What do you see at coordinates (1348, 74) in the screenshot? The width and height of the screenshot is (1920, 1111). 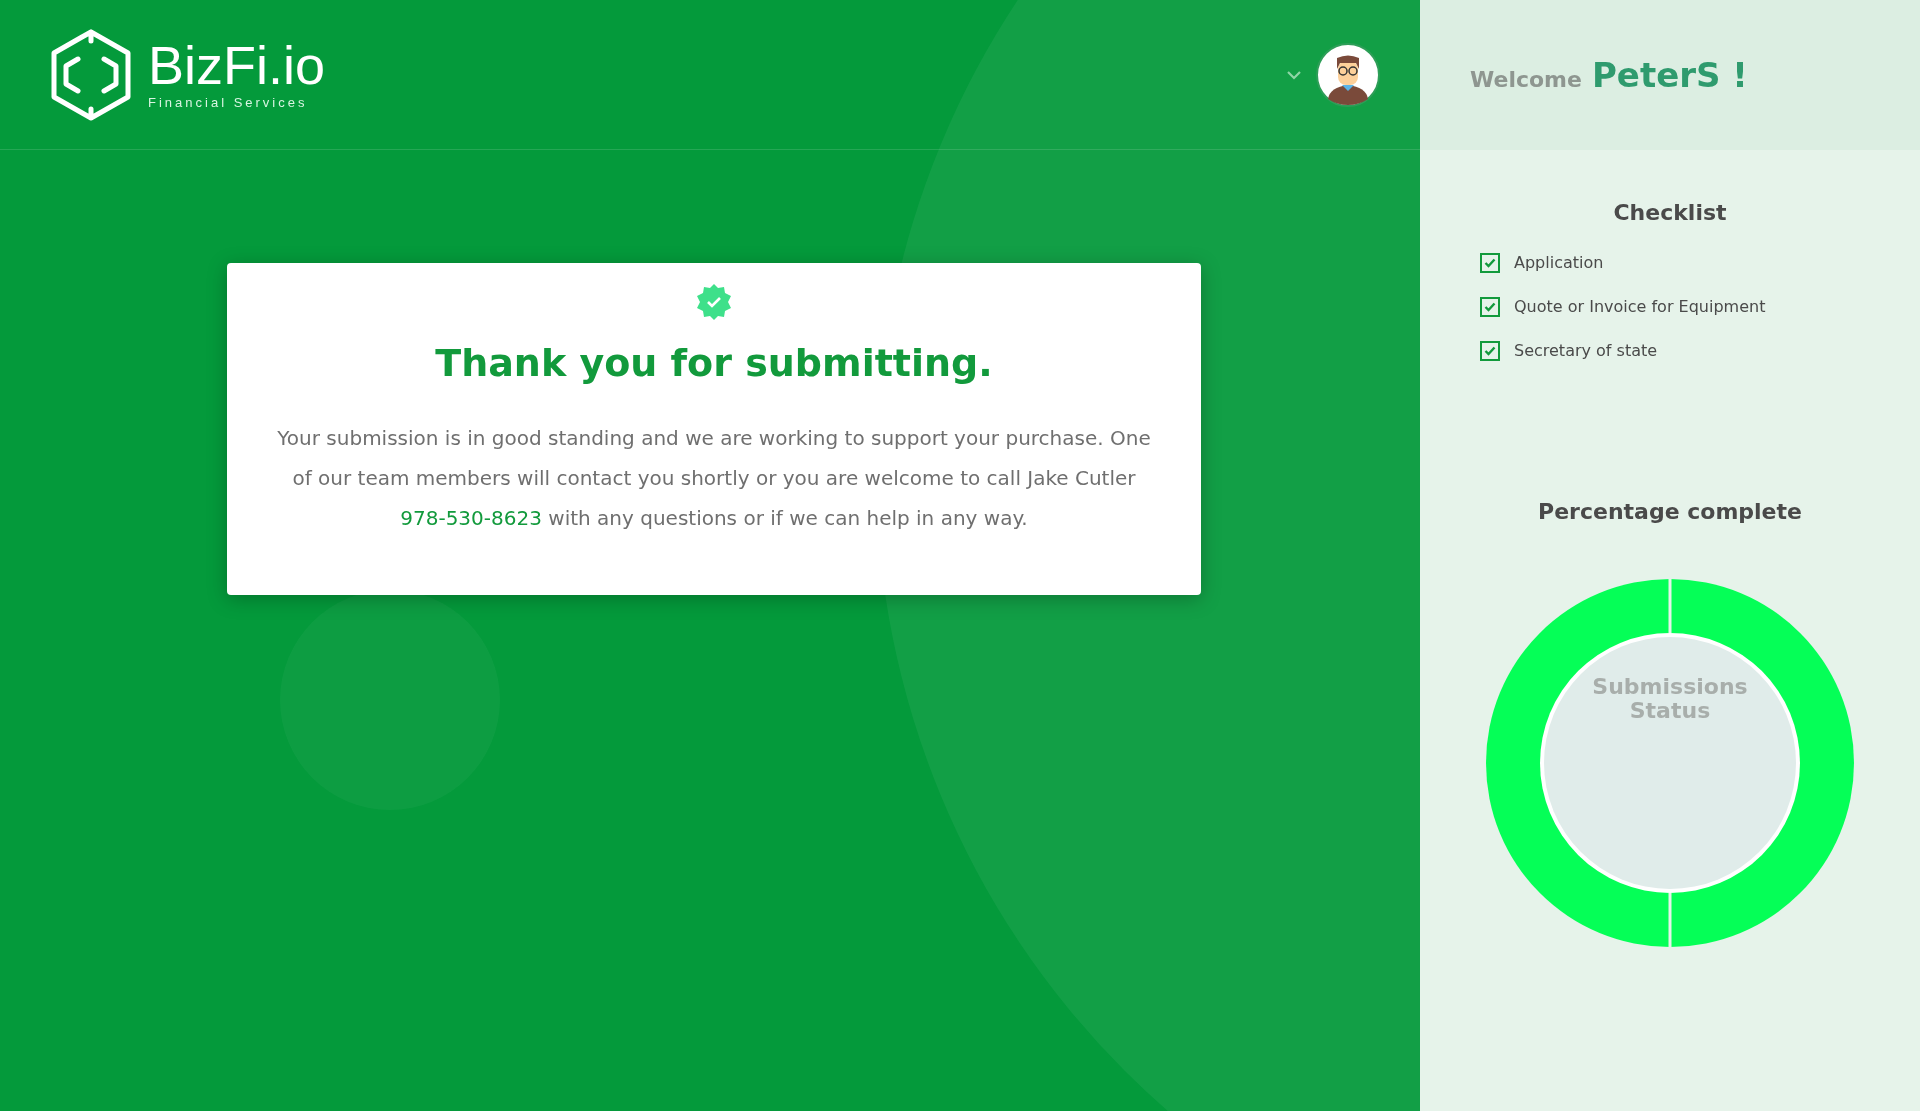 I see `avatar-icon` at bounding box center [1348, 74].